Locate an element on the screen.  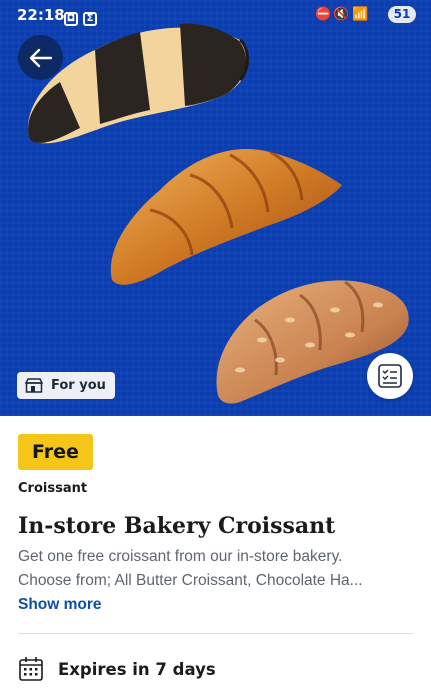
status-time: 22:18 is located at coordinates (41, 15).